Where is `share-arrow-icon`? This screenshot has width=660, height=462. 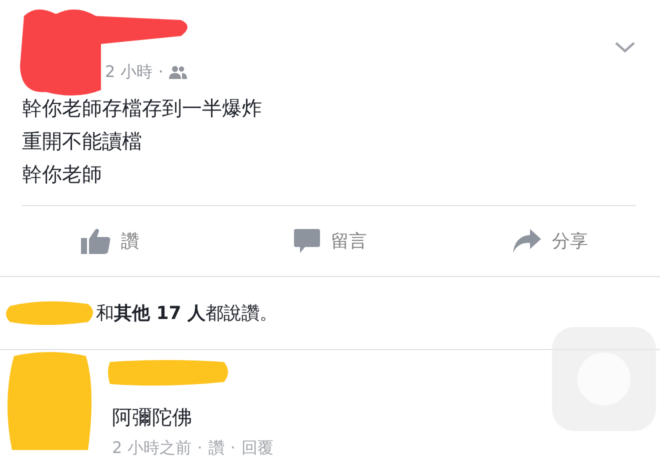 share-arrow-icon is located at coordinates (527, 241).